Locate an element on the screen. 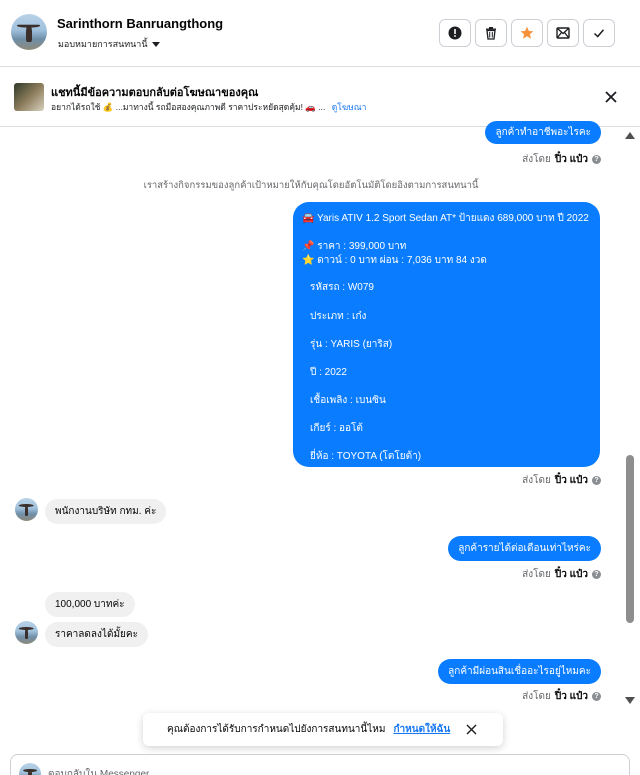 Image resolution: width=640 pixels, height=775 pixels. scroll-up-arrow-icon is located at coordinates (630, 135).